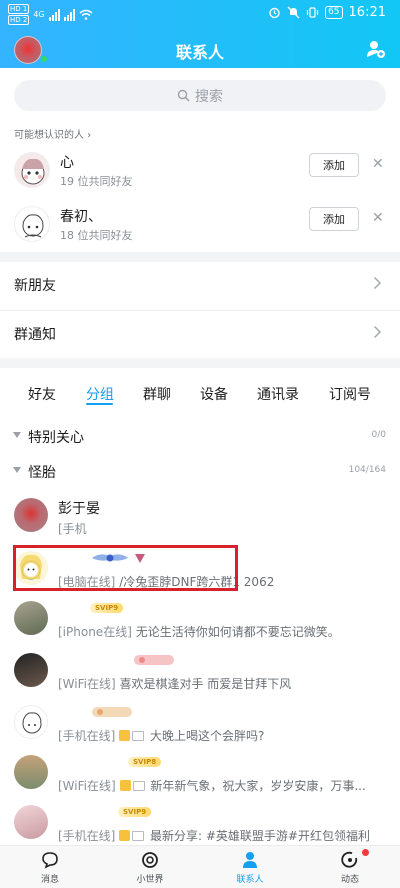  What do you see at coordinates (87, 786) in the screenshot?
I see `online-status: [WiFi在线]` at bounding box center [87, 786].